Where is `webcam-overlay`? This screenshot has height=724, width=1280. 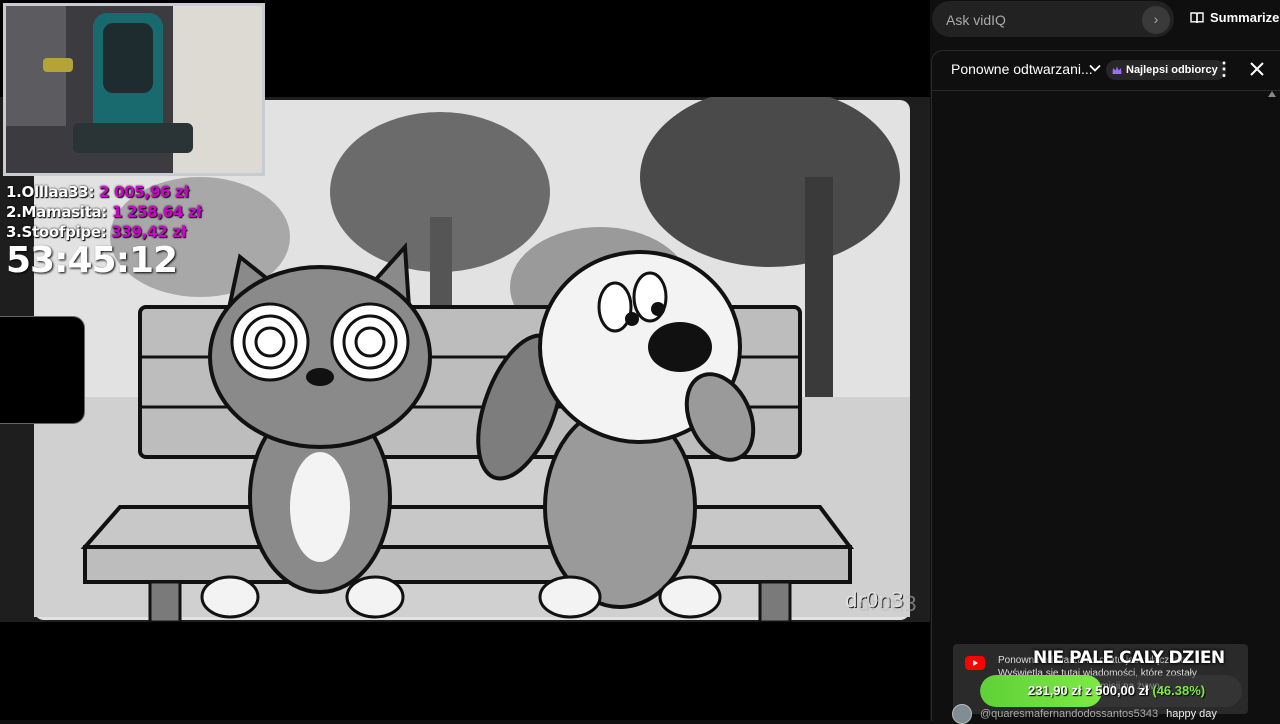 webcam-overlay is located at coordinates (134, 89).